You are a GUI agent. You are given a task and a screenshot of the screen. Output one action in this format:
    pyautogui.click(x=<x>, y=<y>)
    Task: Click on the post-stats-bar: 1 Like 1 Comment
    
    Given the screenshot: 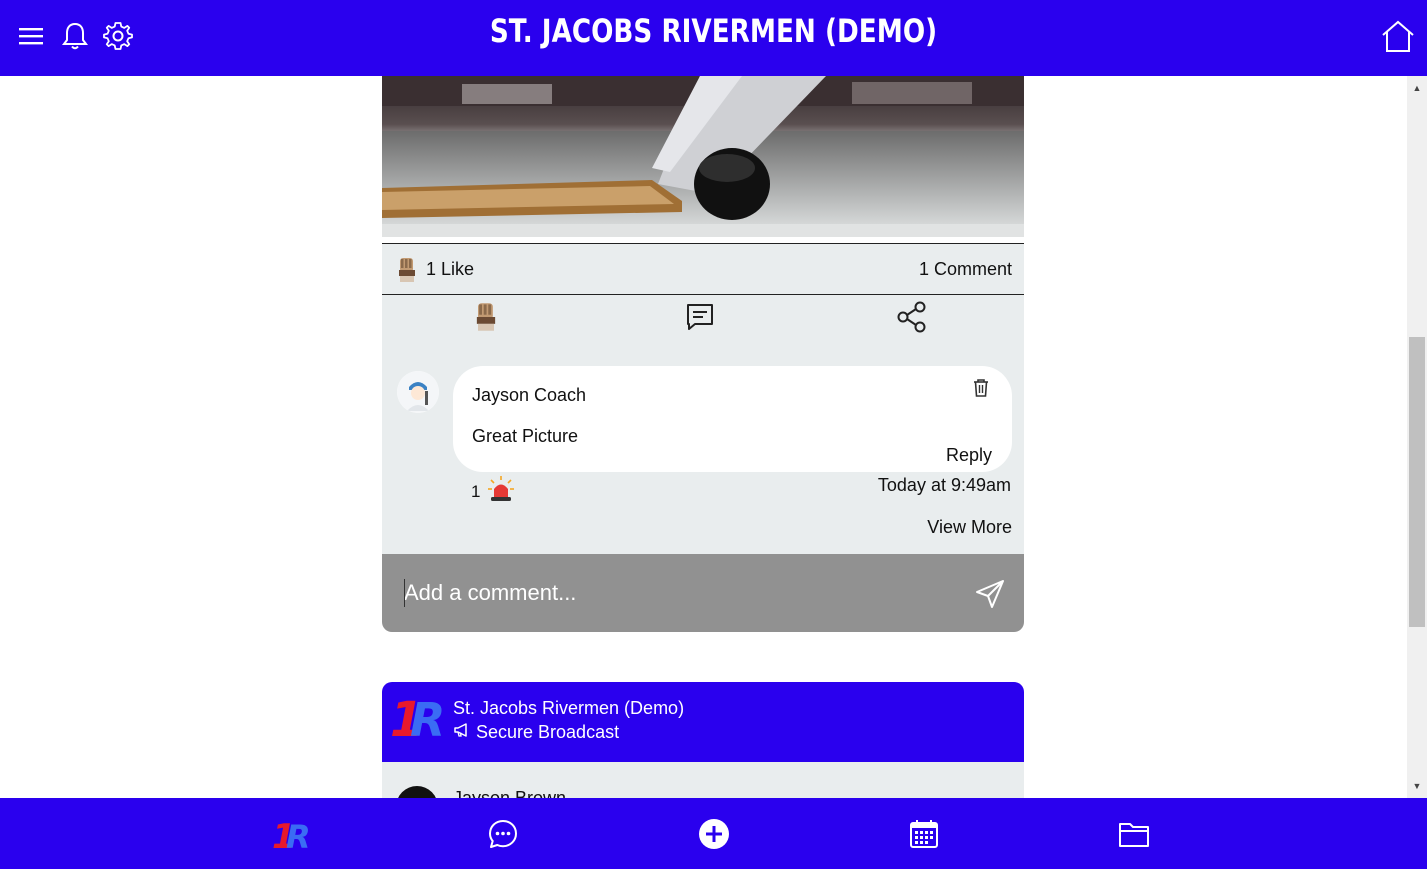 What is the action you would take?
    pyautogui.click(x=703, y=269)
    